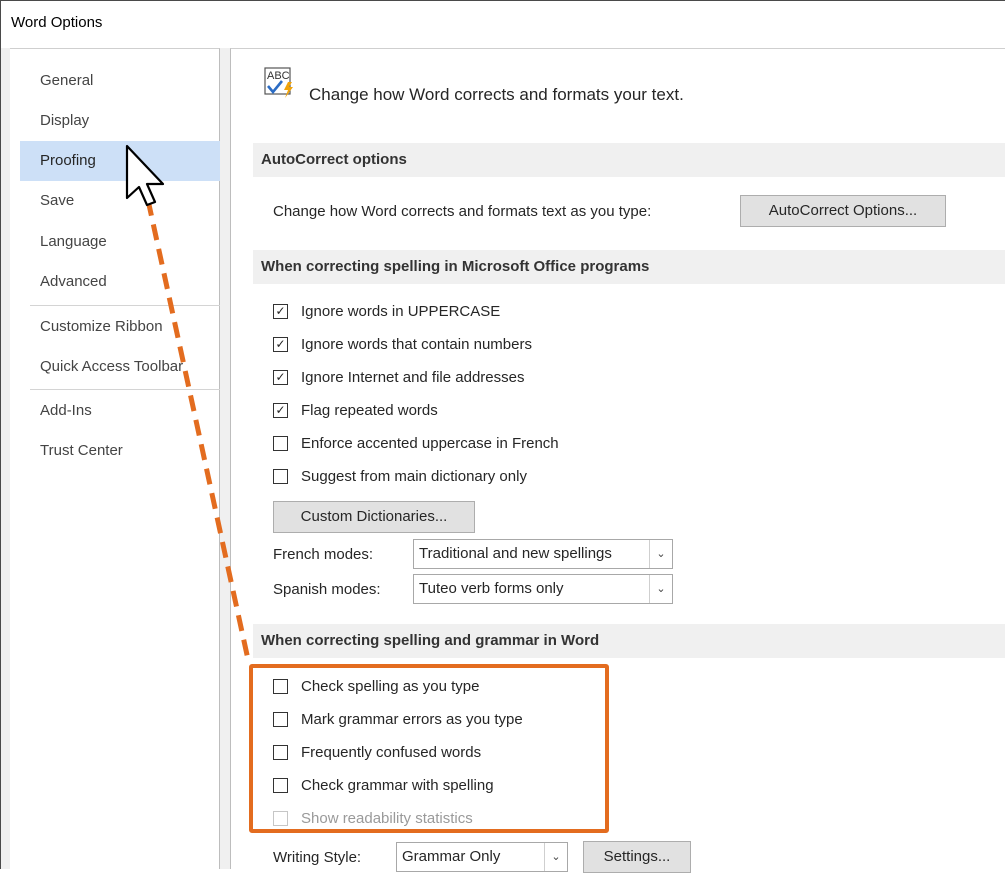  What do you see at coordinates (416, 344) in the screenshot?
I see `option-label: Ignore words that contain numbers` at bounding box center [416, 344].